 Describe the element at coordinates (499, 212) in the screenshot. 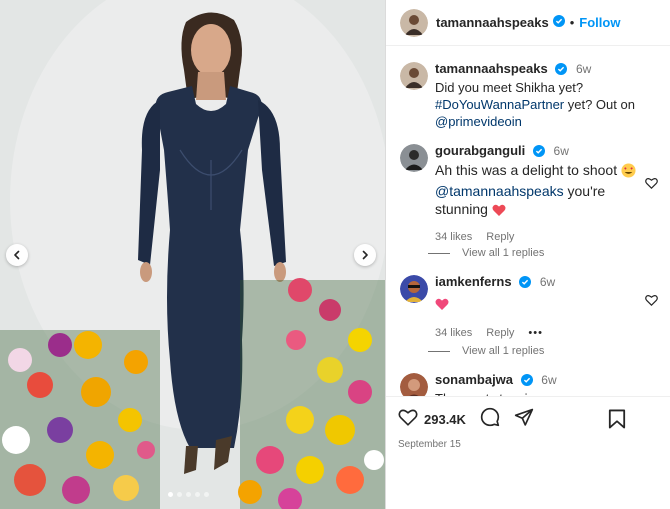

I see `red-heart-emoji-icon` at that location.